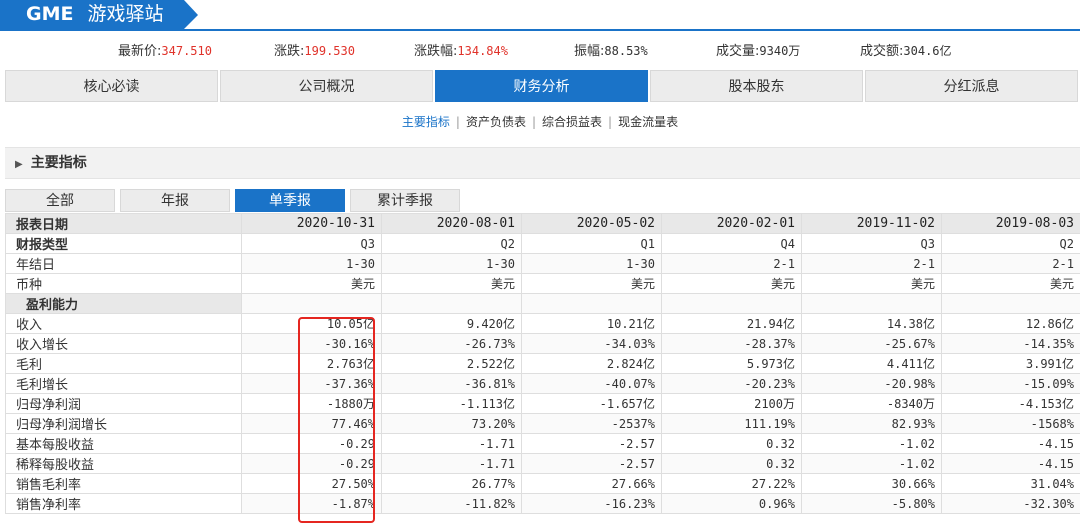 The image size is (1080, 524). I want to click on quote-value: 9340万, so click(780, 51).